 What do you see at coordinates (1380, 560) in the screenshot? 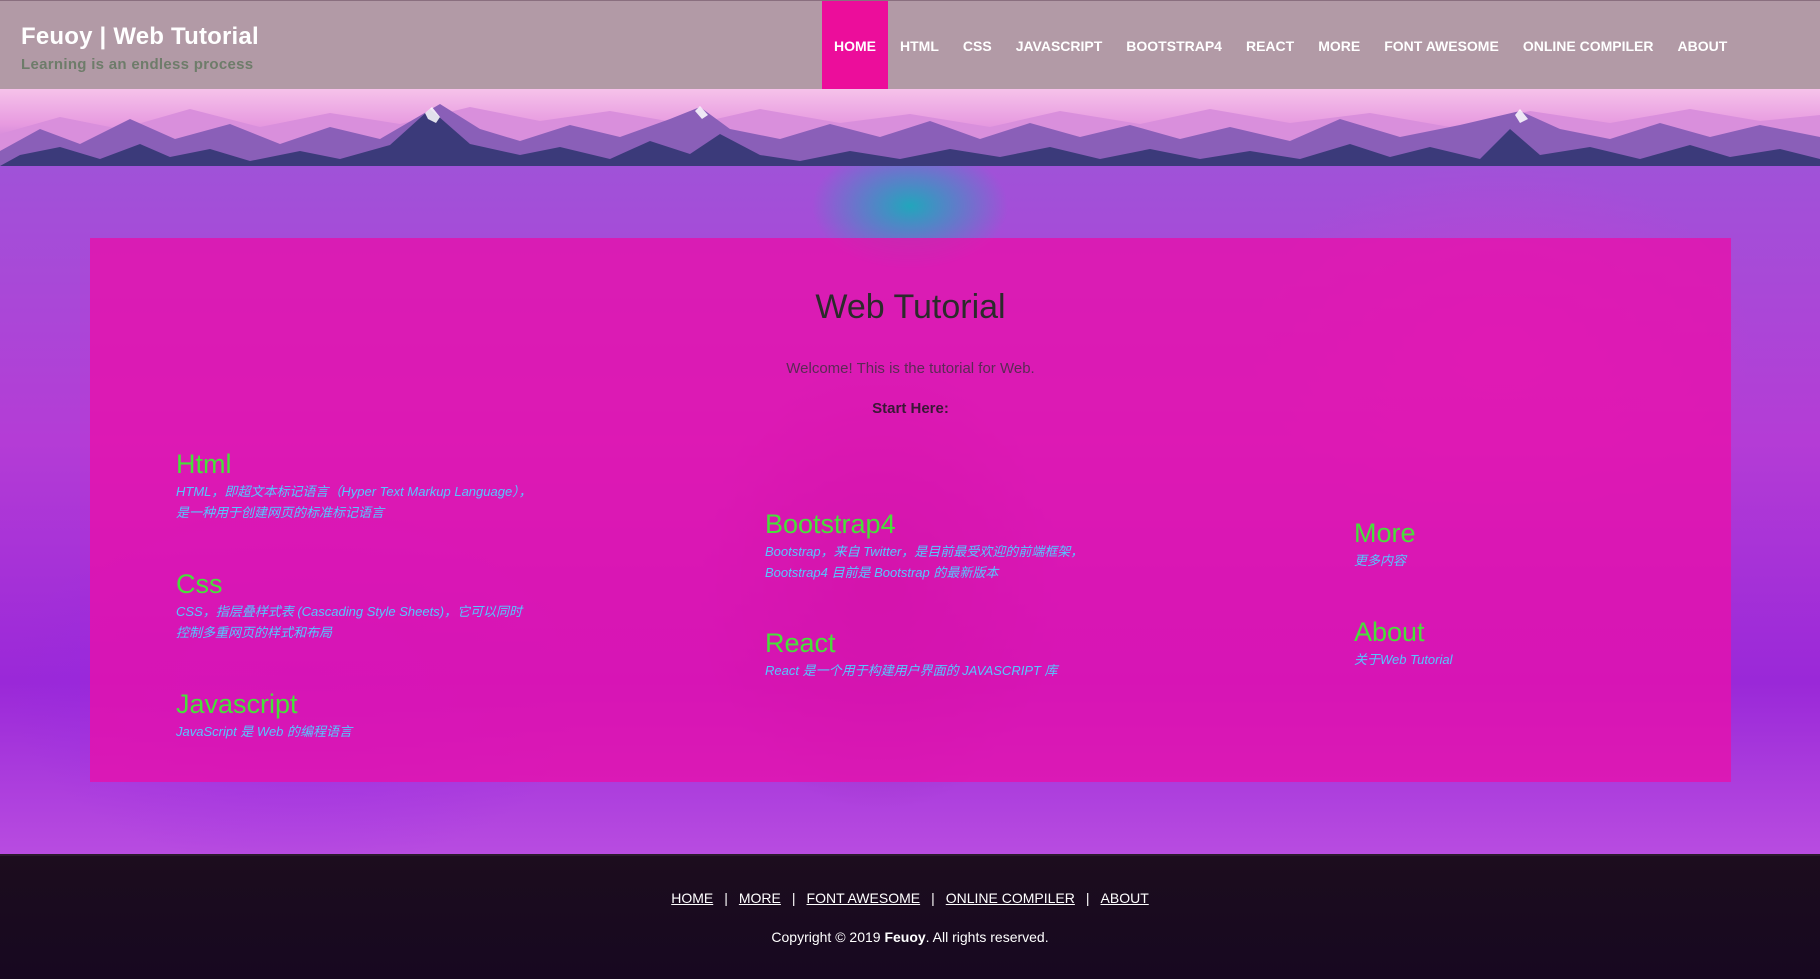
I see `topic-desc-line: 更多内容` at bounding box center [1380, 560].